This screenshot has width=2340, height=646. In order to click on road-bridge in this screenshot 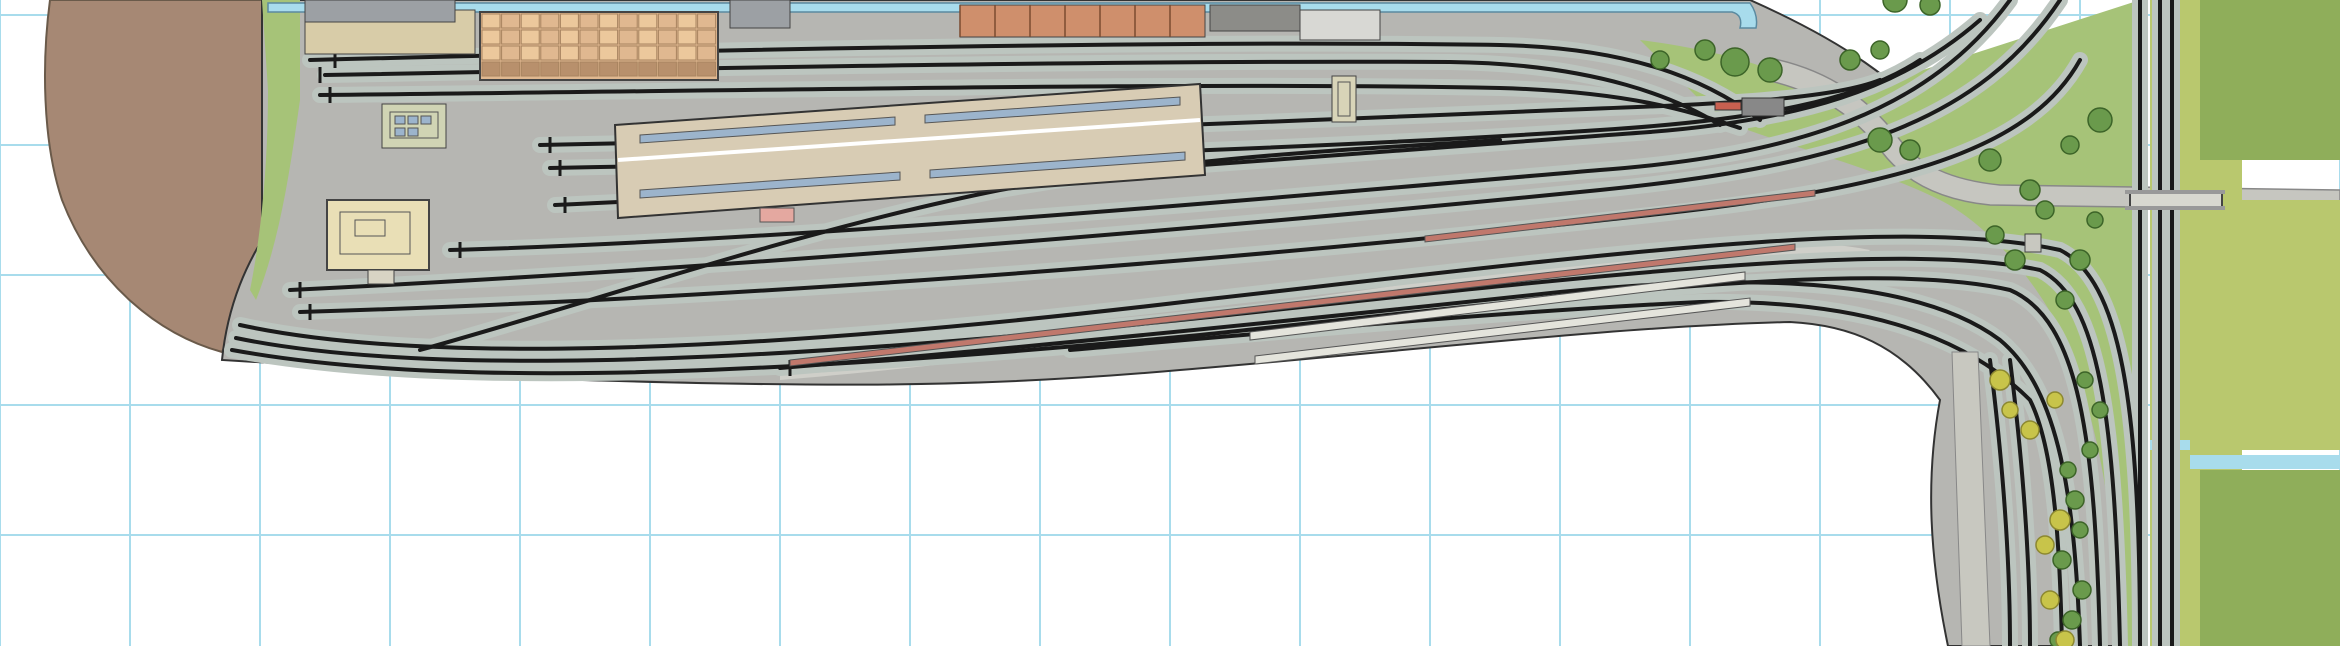, I will do `click(2175, 200)`.